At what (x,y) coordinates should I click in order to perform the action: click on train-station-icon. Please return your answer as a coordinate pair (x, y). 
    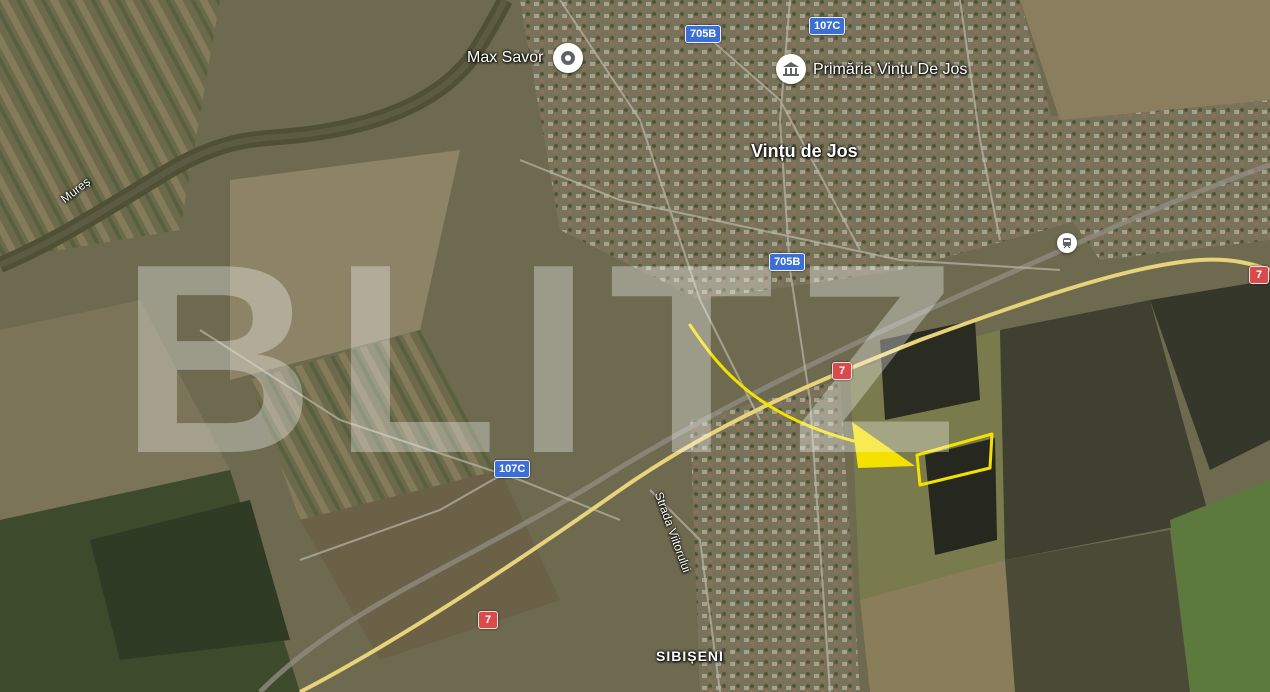
    Looking at the image, I should click on (1067, 243).